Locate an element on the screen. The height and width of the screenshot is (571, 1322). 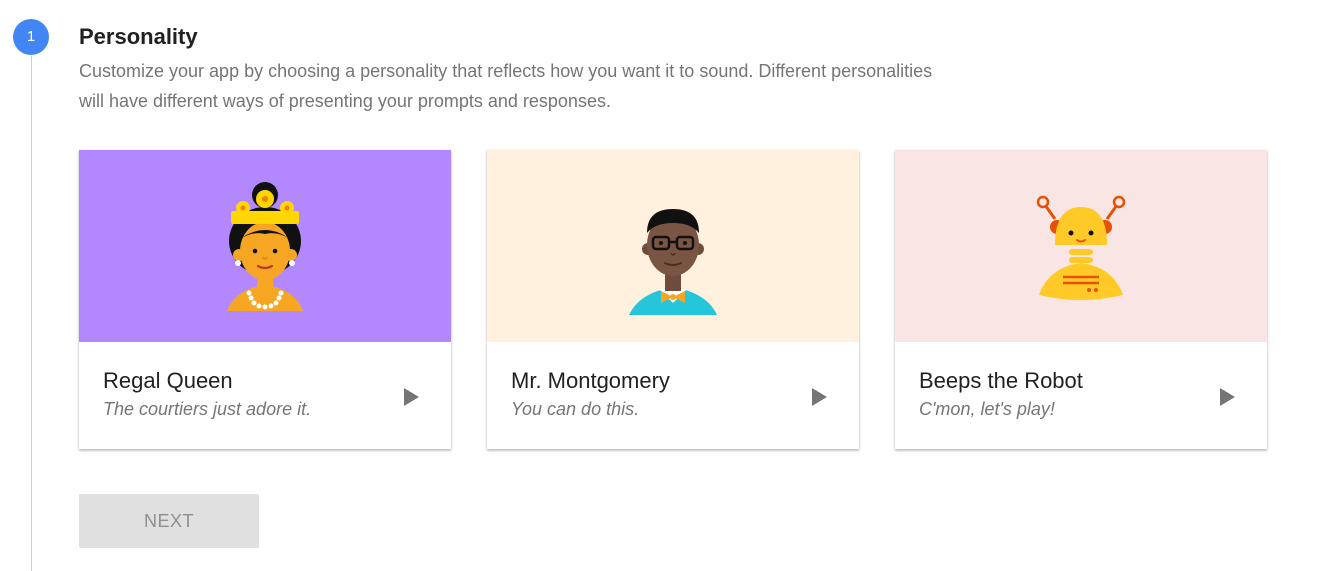
robot-avatar-icon is located at coordinates (1081, 247).